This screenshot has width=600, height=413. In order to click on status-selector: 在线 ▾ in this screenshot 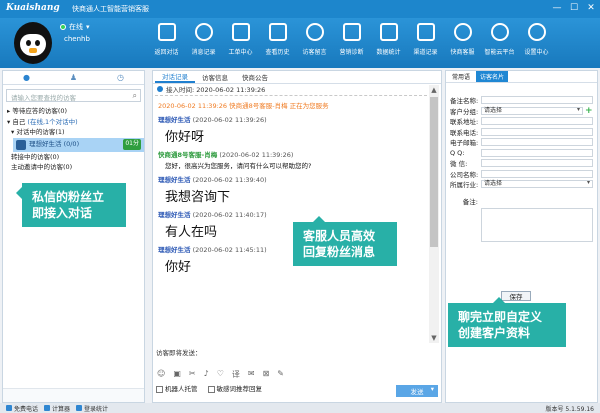, I will do `click(75, 27)`.